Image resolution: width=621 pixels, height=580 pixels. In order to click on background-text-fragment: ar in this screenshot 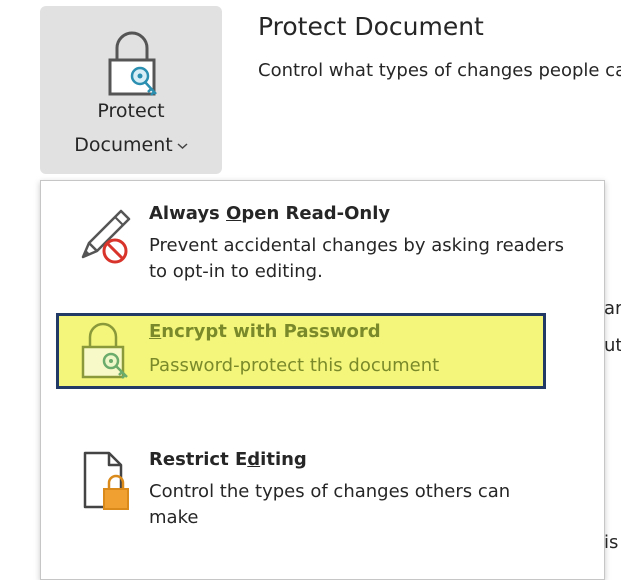, I will do `click(612, 308)`.